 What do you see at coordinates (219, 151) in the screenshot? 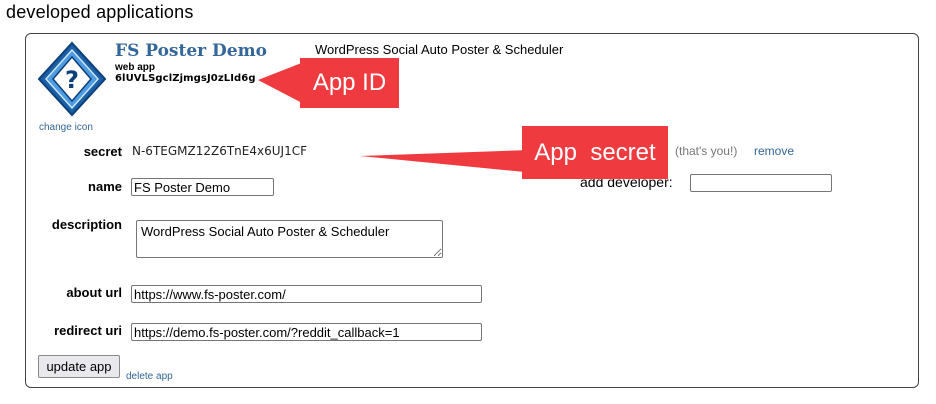
I see `secret-value: N-6TEGMZ12Z6TnE4x6UJ1CF` at bounding box center [219, 151].